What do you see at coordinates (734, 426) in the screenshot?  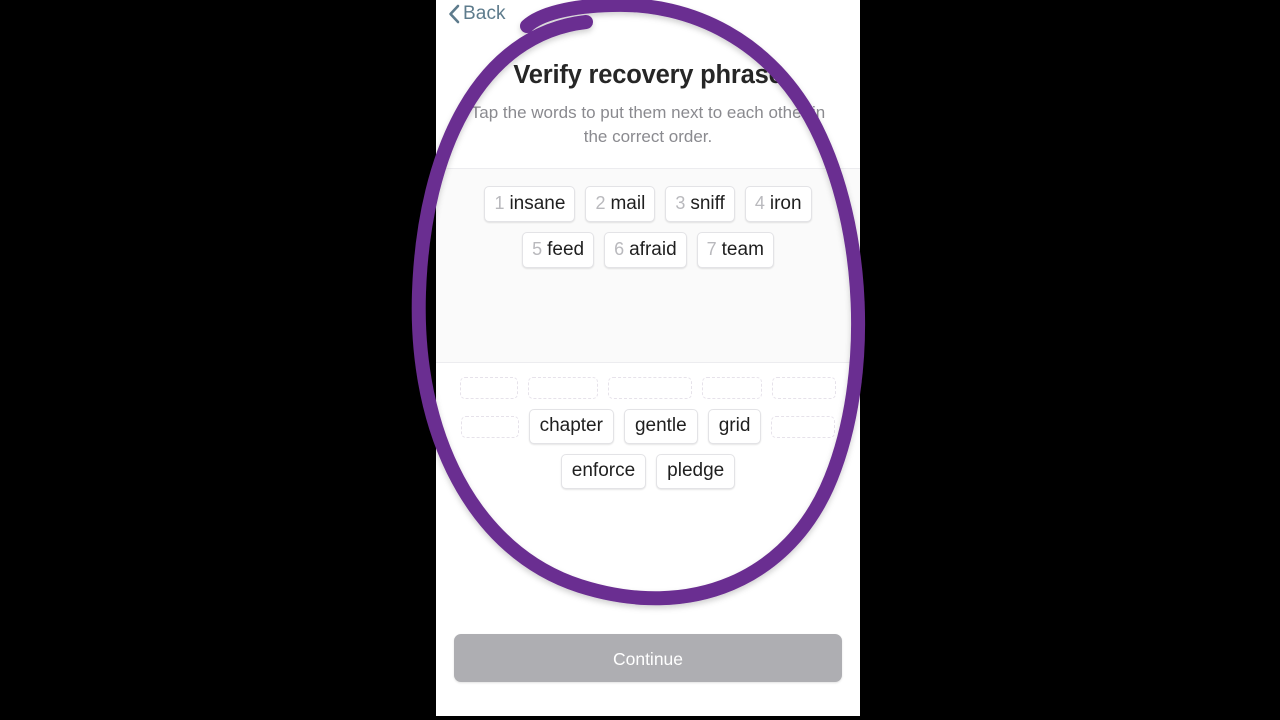 I see `word-bank-chip: grid` at bounding box center [734, 426].